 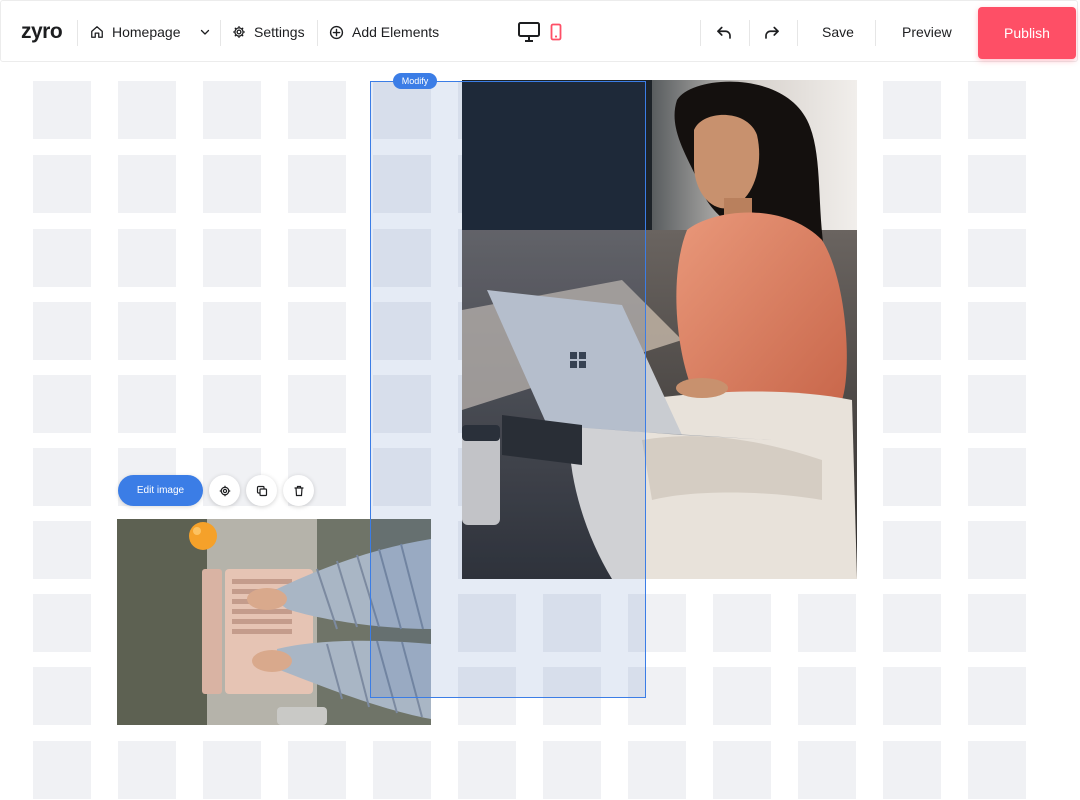 I want to click on modify-badge: Modify, so click(x=415, y=81).